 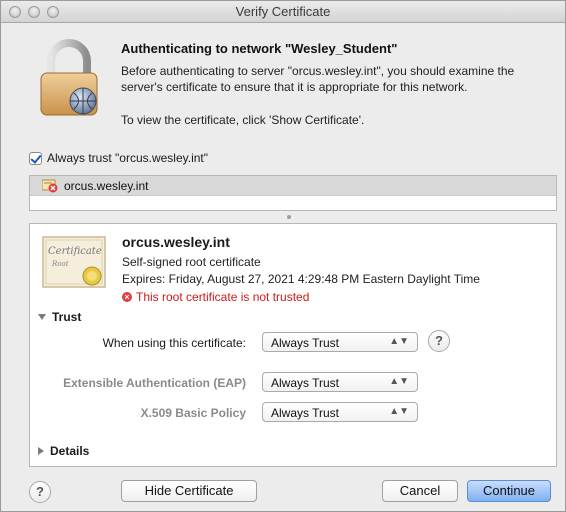 I want to click on x509-label: X.509 Basic Policy, so click(x=193, y=413).